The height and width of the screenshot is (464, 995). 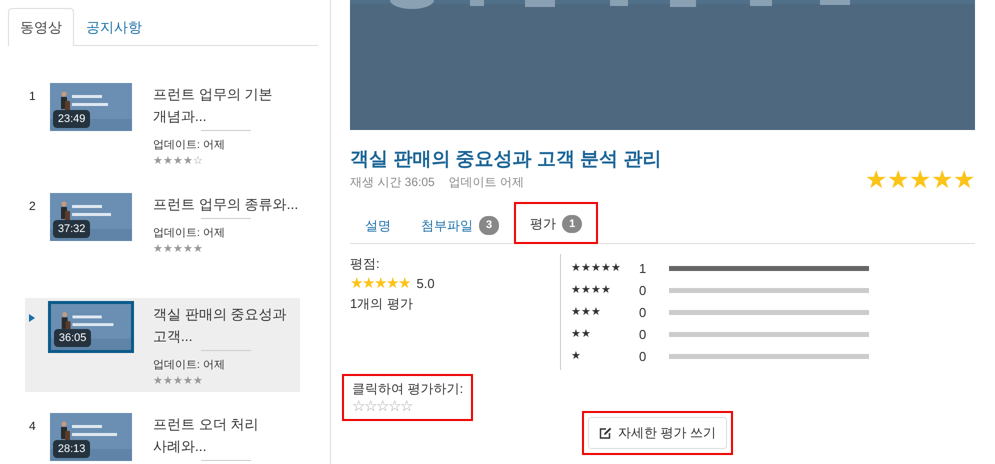 I want to click on meta-text: 재생 시간 36:05, so click(x=392, y=182).